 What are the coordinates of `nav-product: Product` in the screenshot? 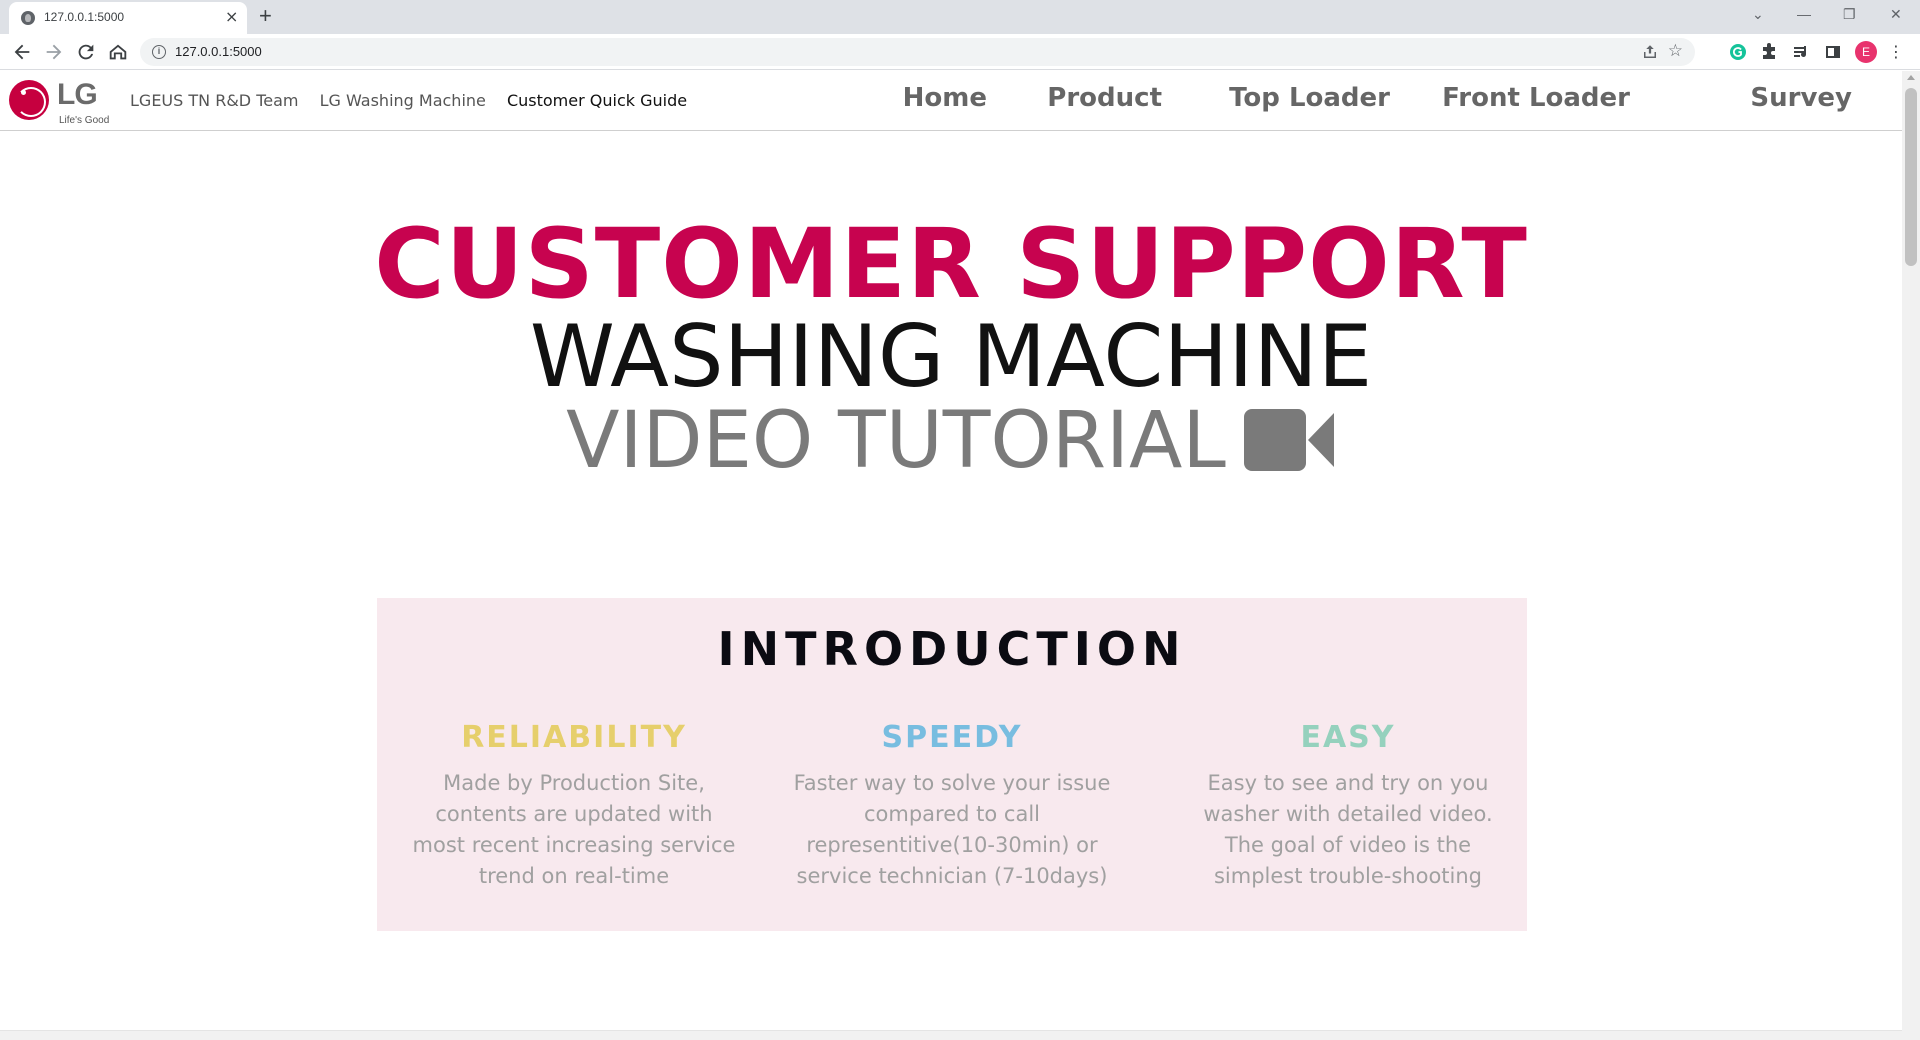 It's located at (1104, 98).